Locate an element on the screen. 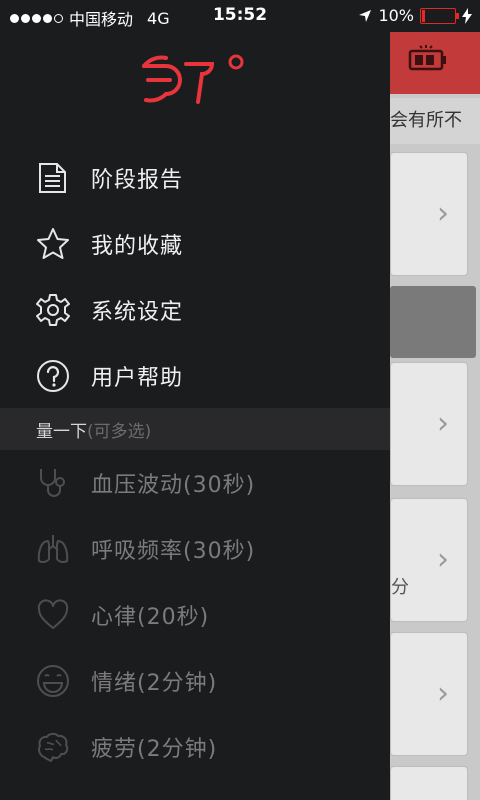  menu-label: 系统设定 is located at coordinates (137, 312).